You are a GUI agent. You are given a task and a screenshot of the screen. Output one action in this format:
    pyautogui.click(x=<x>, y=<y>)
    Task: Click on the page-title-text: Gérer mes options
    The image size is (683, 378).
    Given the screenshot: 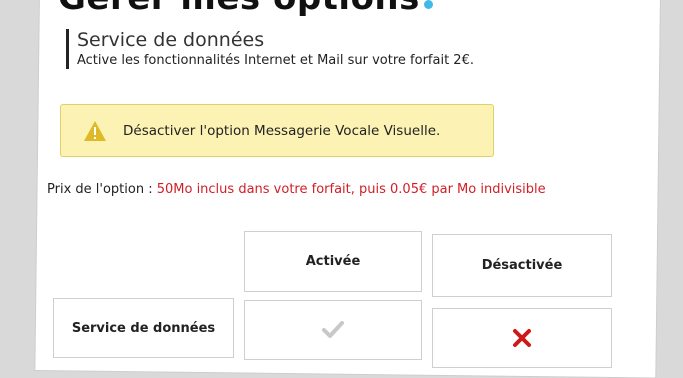 What is the action you would take?
    pyautogui.click(x=239, y=9)
    